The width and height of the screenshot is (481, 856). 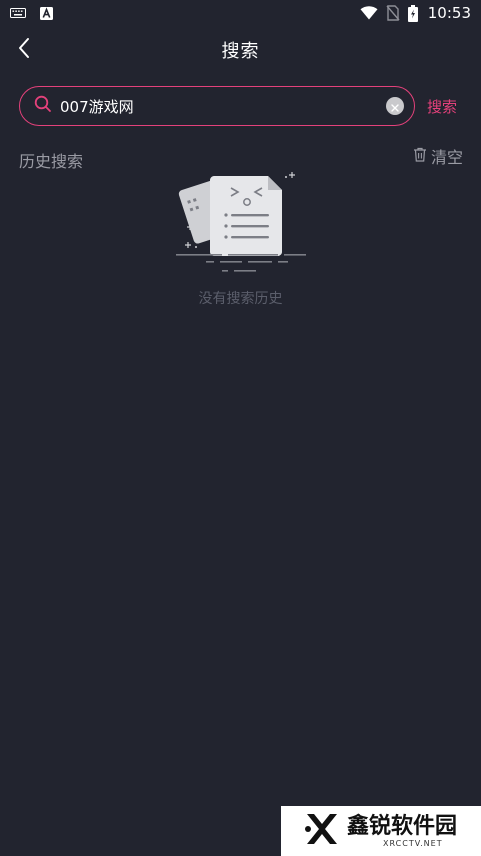 I want to click on search-icon, so click(x=43, y=106).